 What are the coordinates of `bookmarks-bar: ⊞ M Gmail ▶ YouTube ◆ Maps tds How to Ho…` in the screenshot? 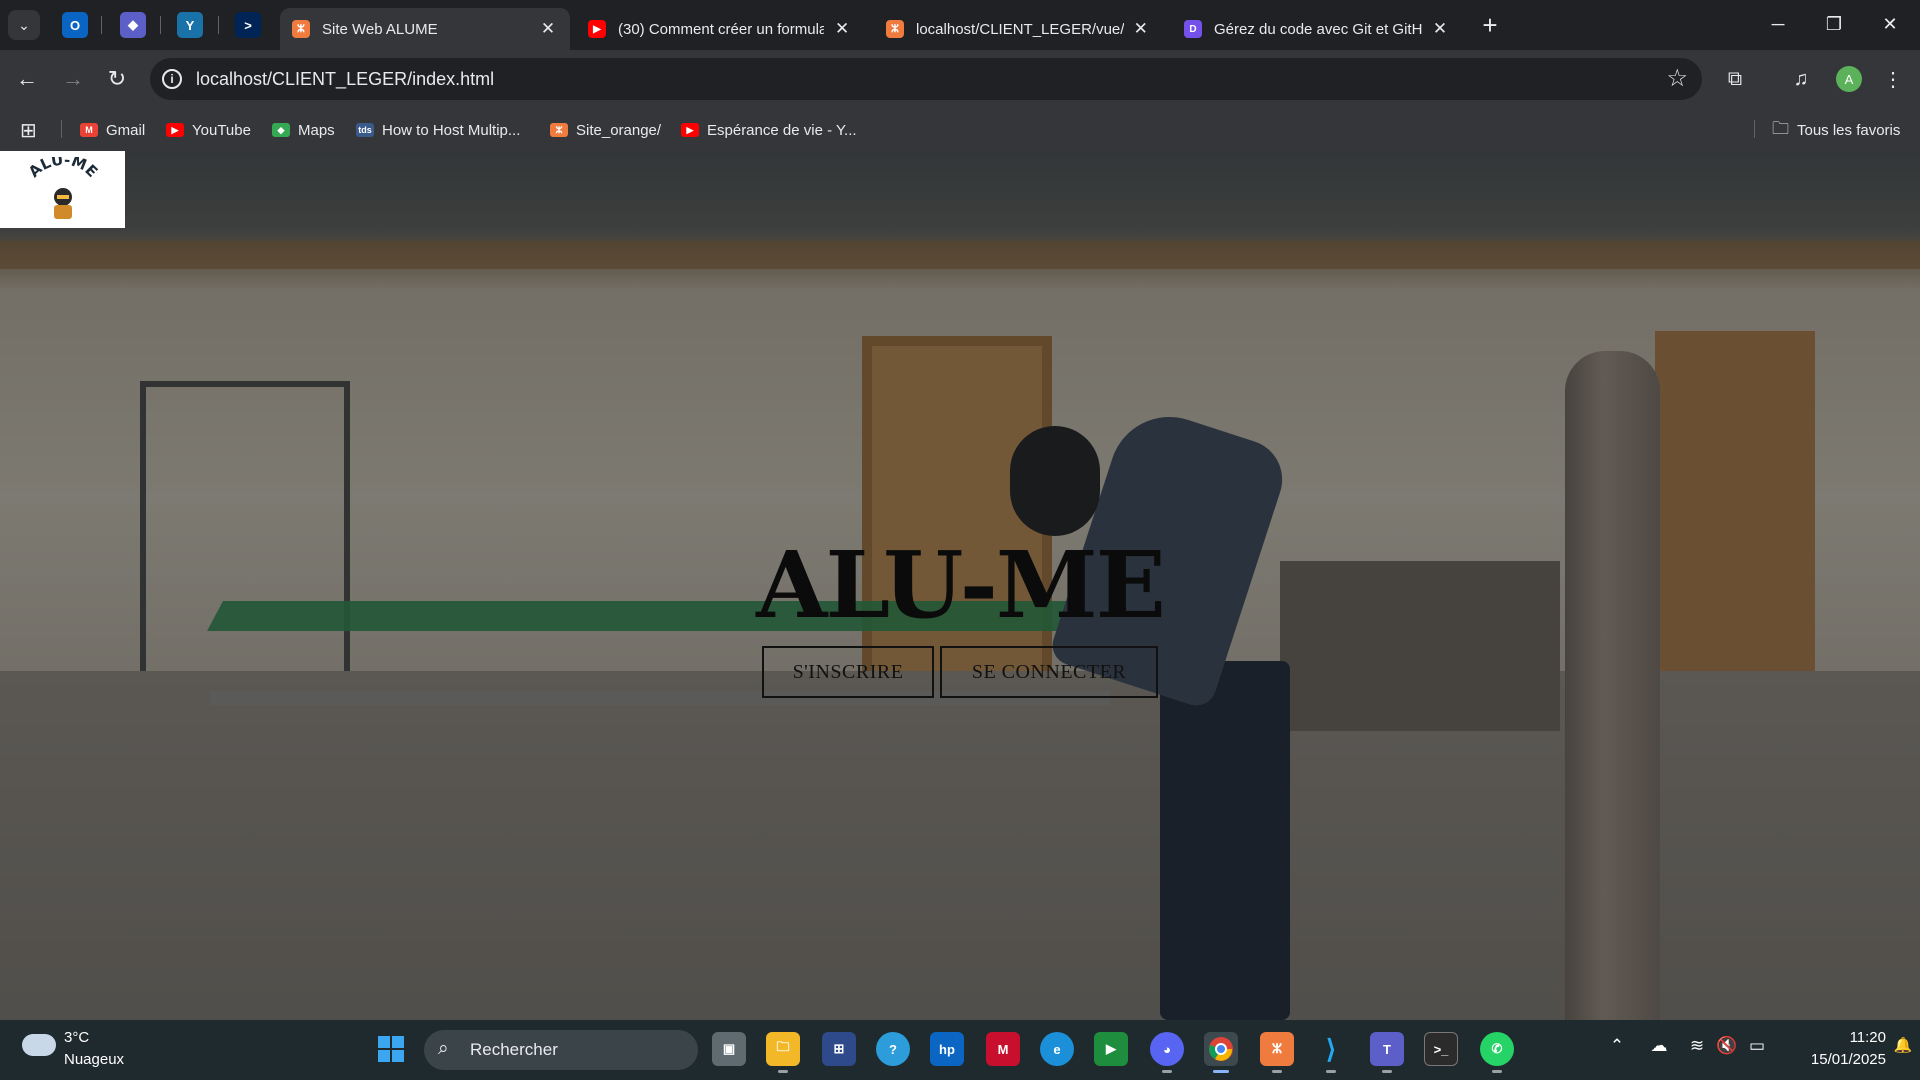 It's located at (960, 129).